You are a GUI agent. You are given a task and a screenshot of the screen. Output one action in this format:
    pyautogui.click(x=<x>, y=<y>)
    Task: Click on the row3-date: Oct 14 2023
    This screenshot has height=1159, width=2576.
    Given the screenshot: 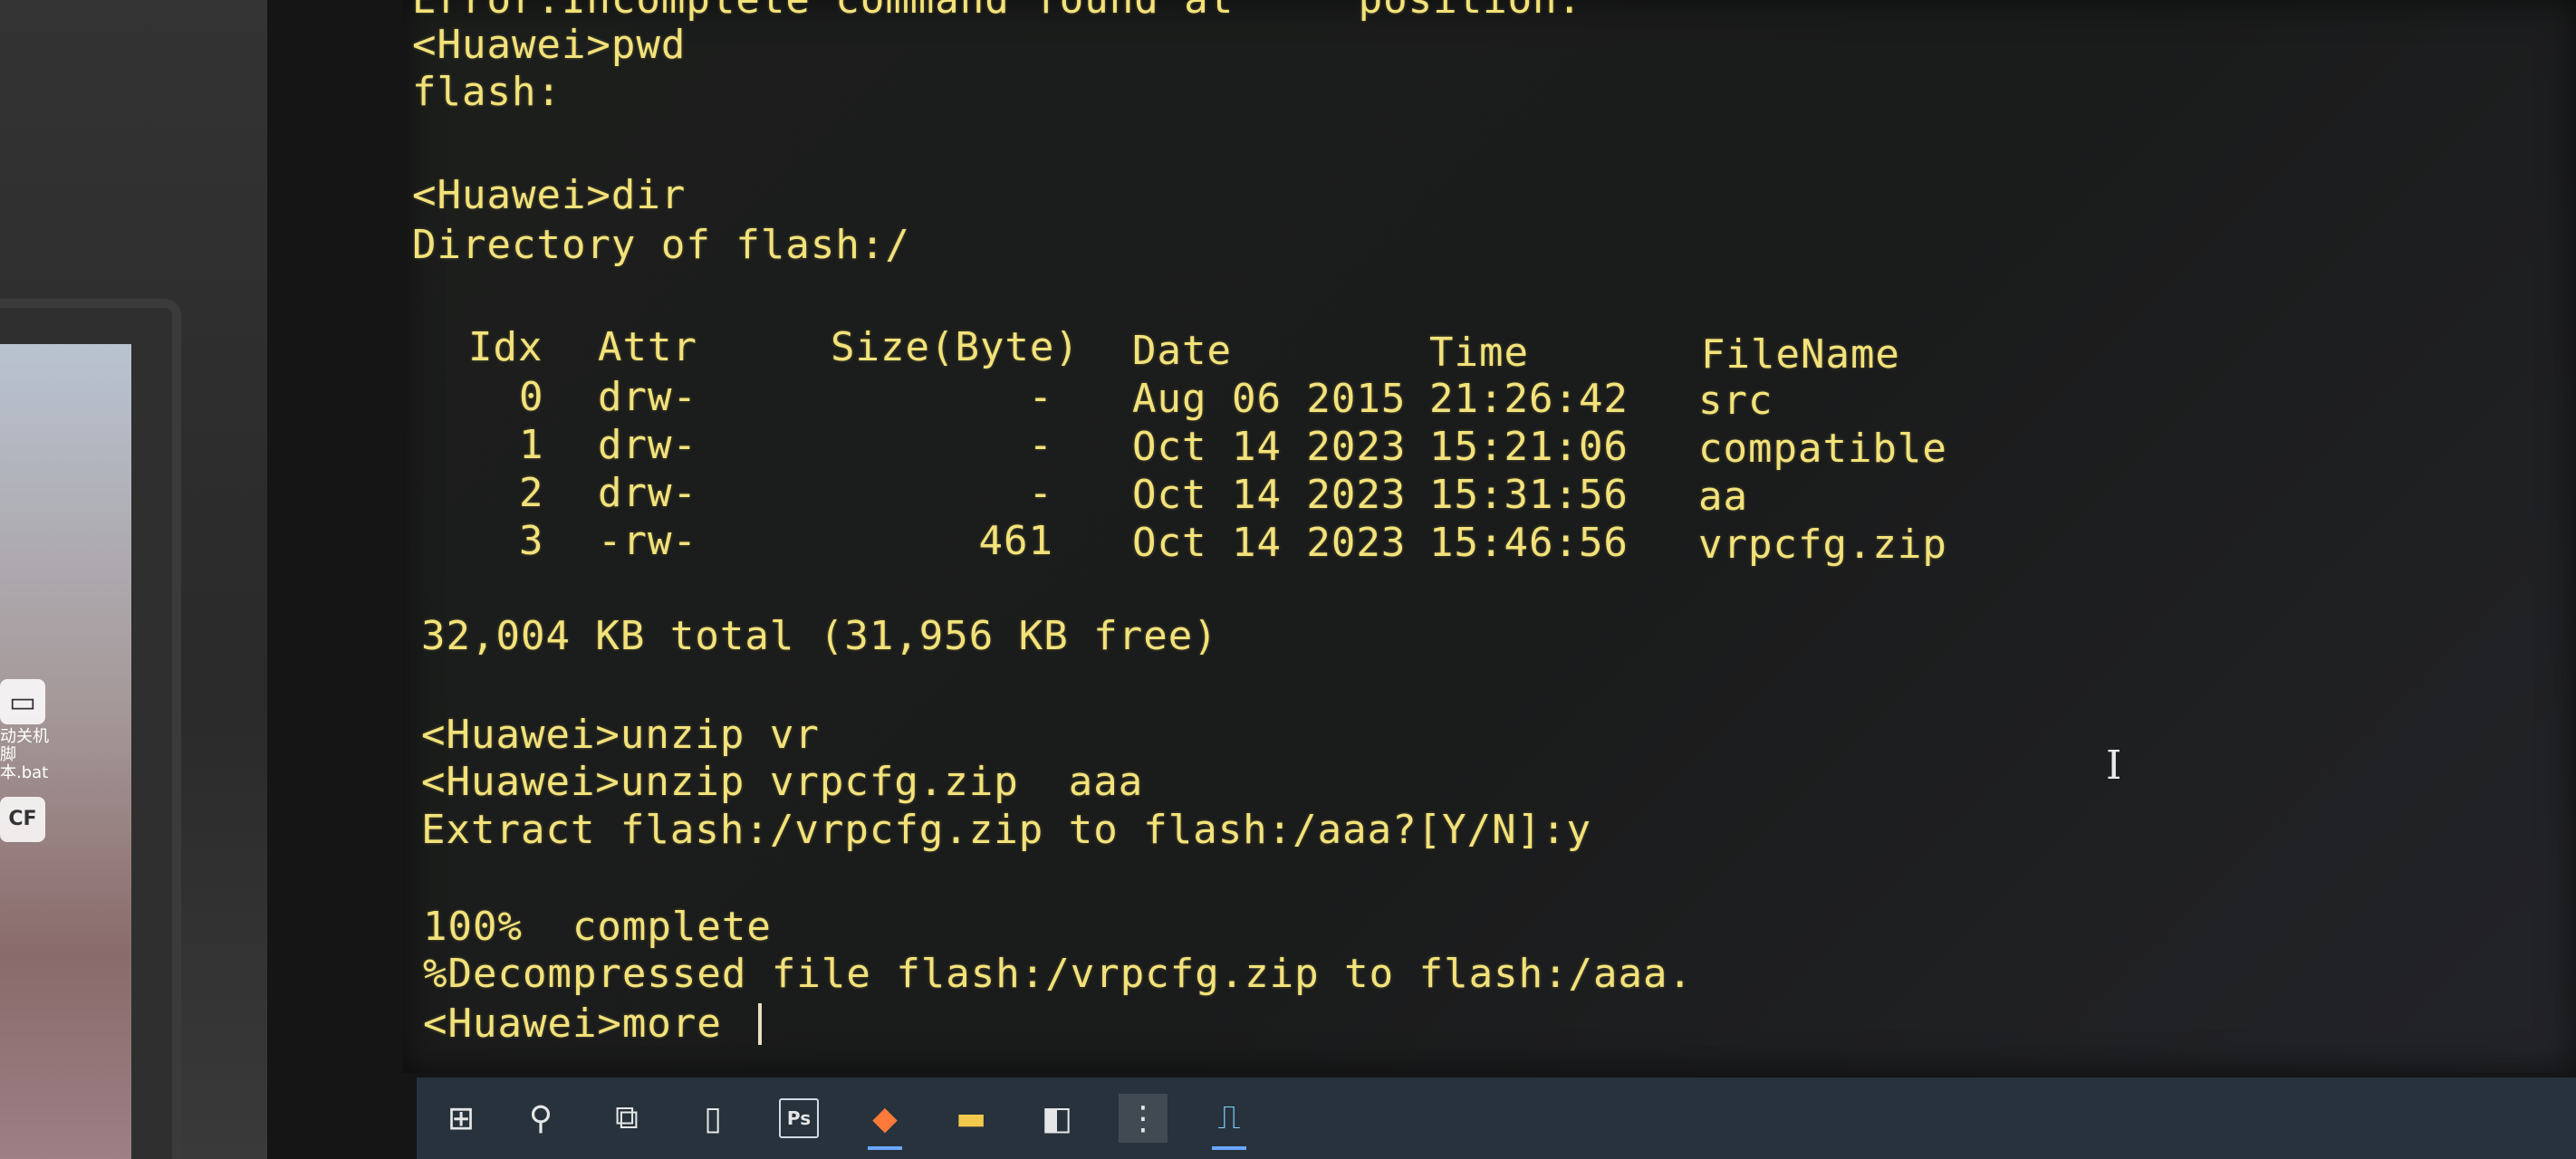 What is the action you would take?
    pyautogui.click(x=1269, y=543)
    